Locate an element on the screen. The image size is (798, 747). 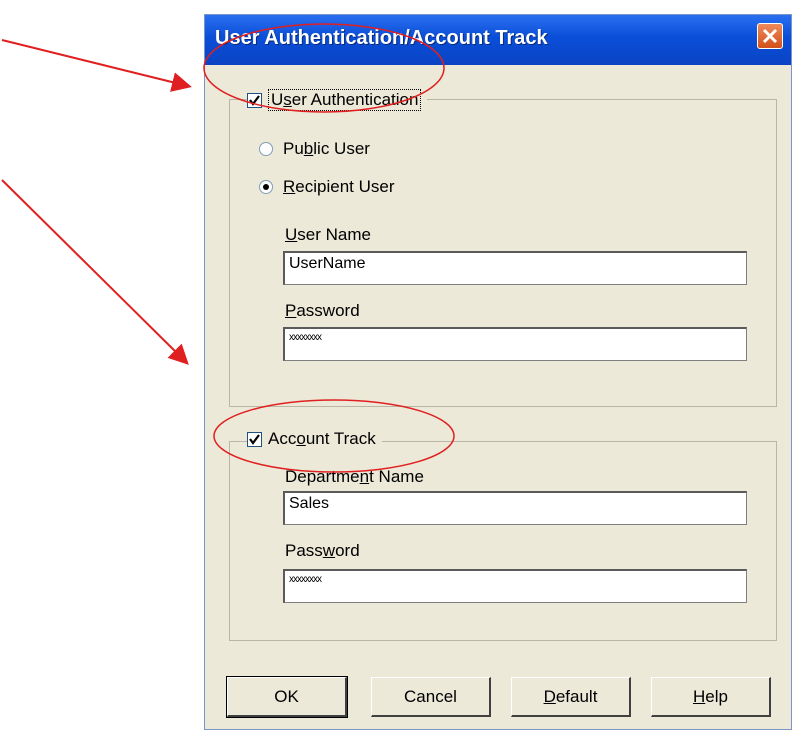
annotation-ellipse-account-track is located at coordinates (334, 436).